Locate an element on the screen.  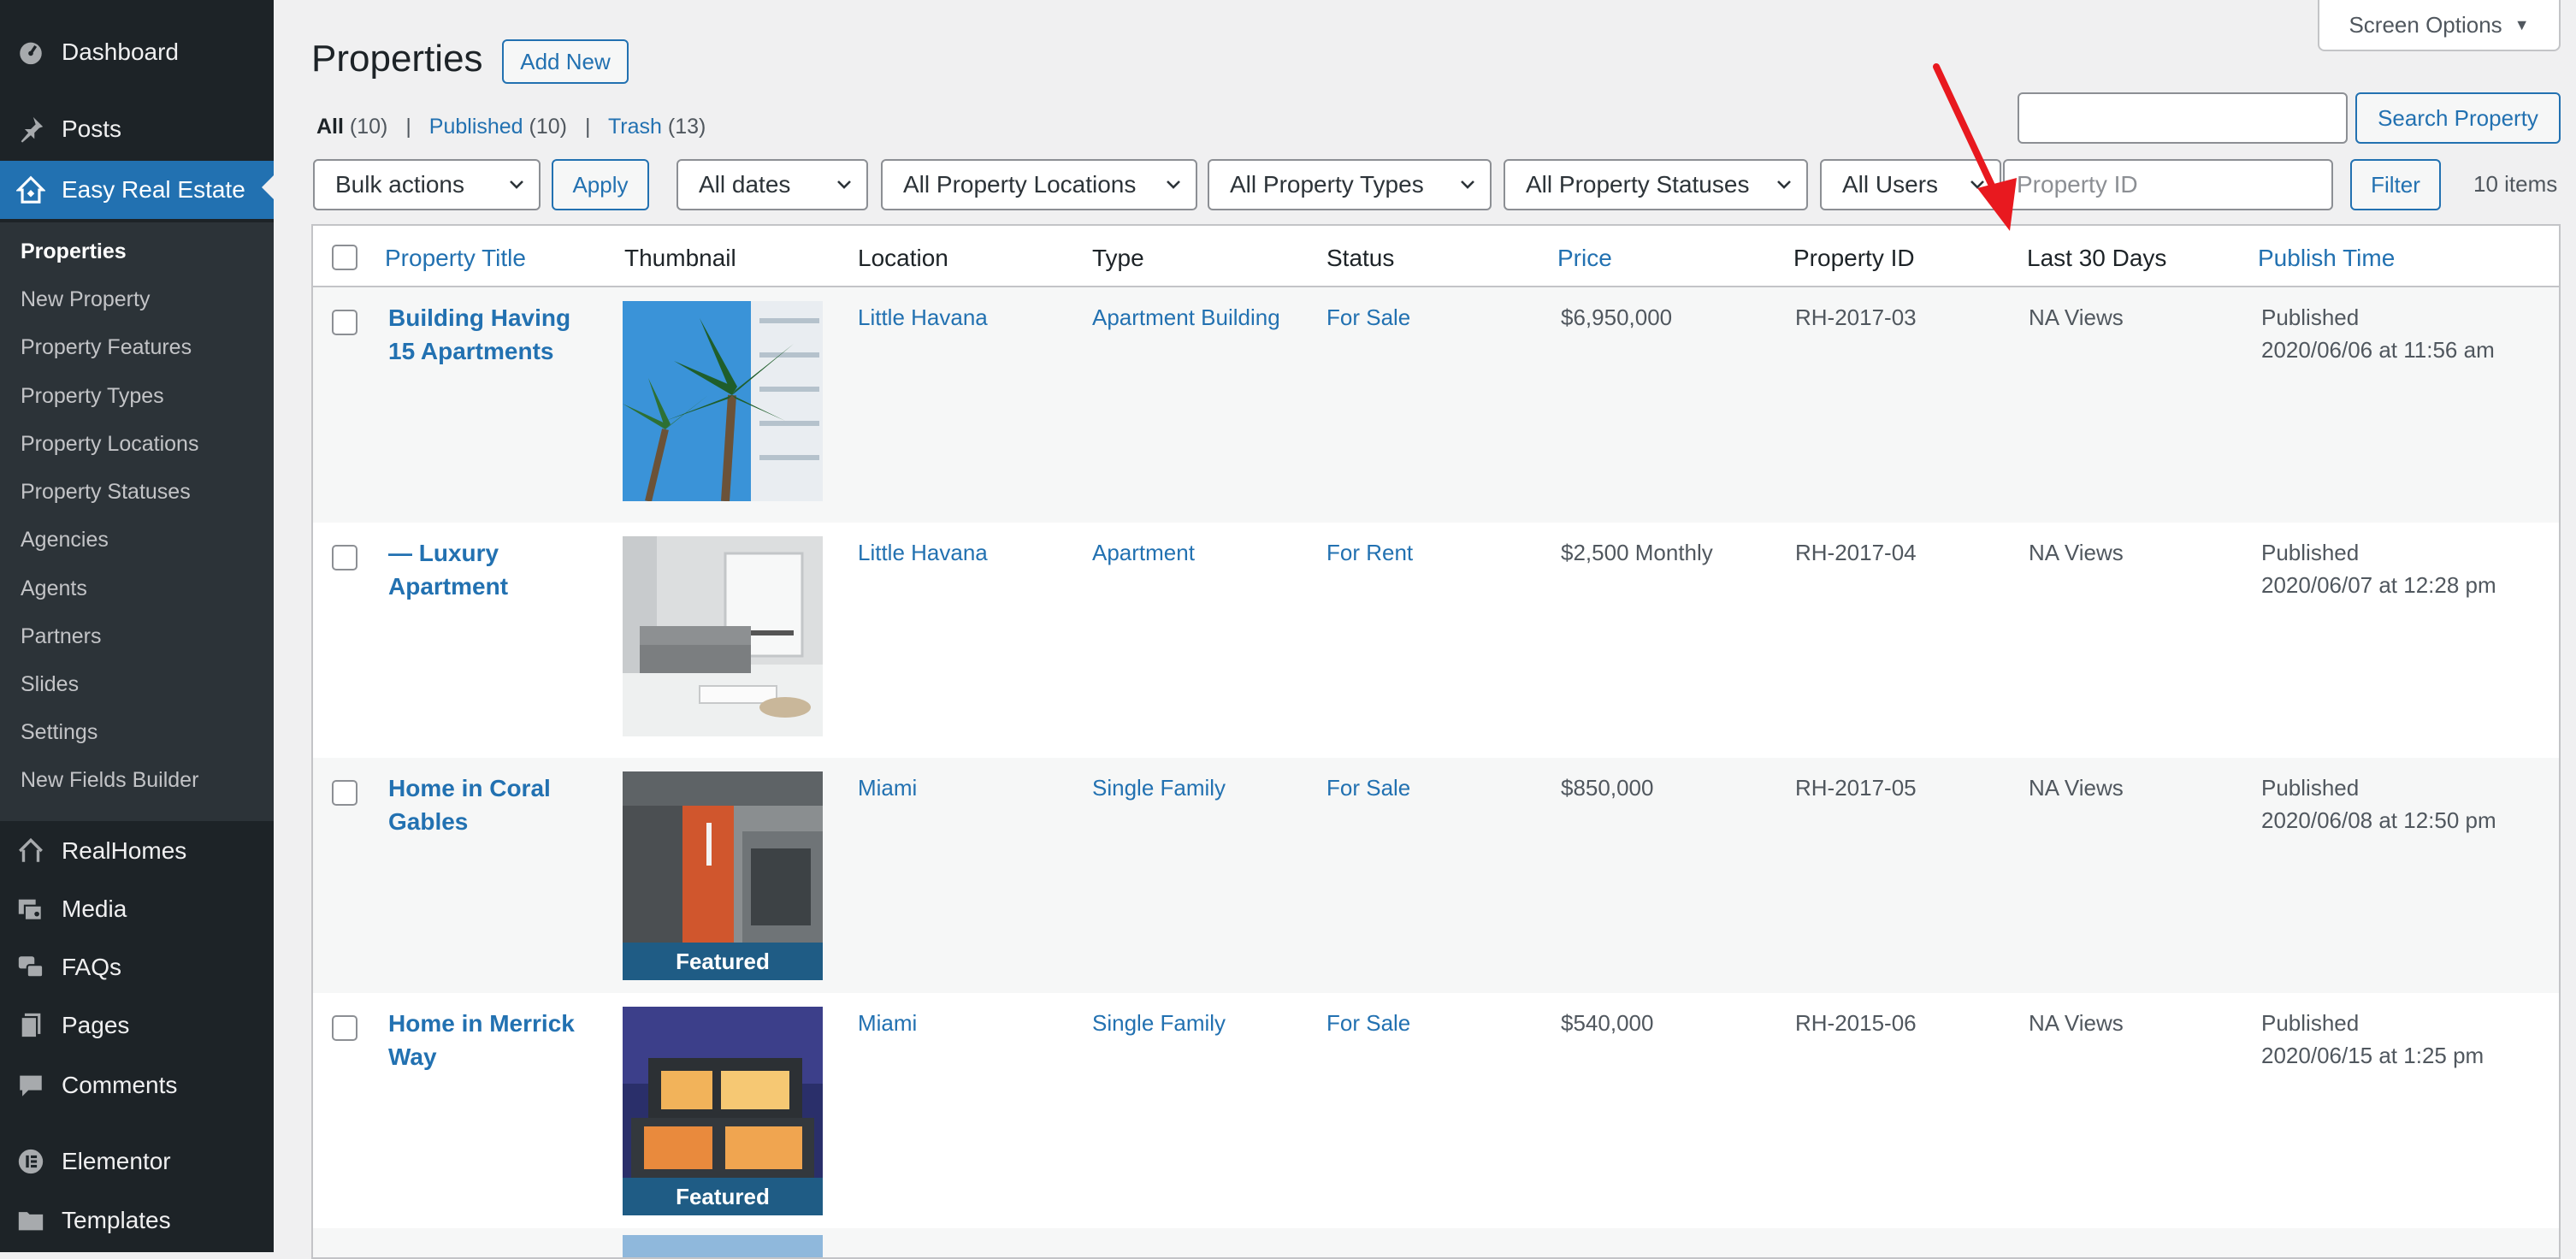
submenu-property-features: Property Features is located at coordinates (106, 347).